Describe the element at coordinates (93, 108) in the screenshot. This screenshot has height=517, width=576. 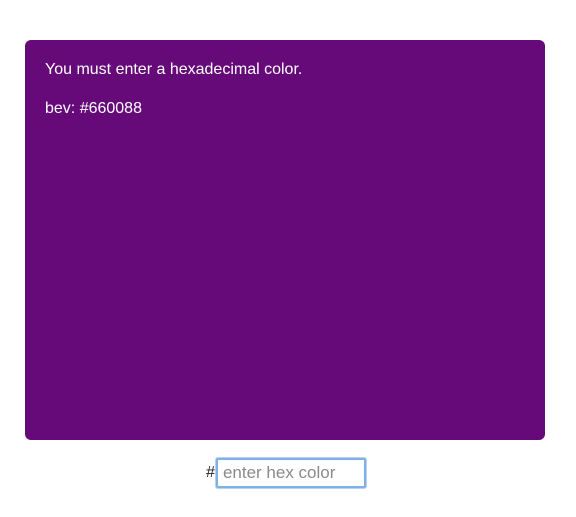
I see `color-value-line: bev: #660088` at that location.